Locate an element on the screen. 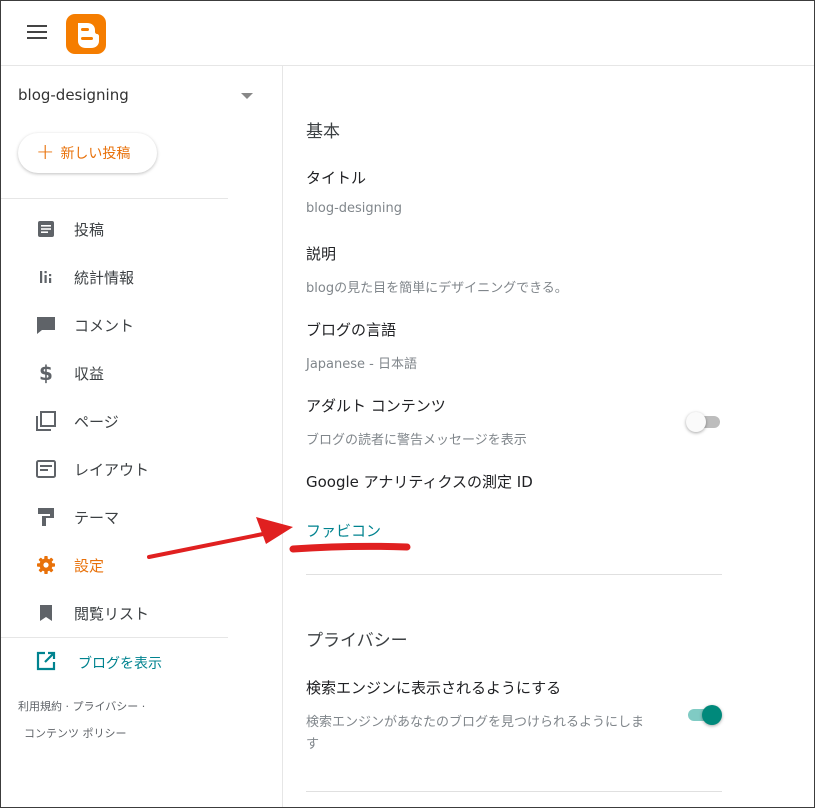  hamburger-menu-icon is located at coordinates (37, 33).